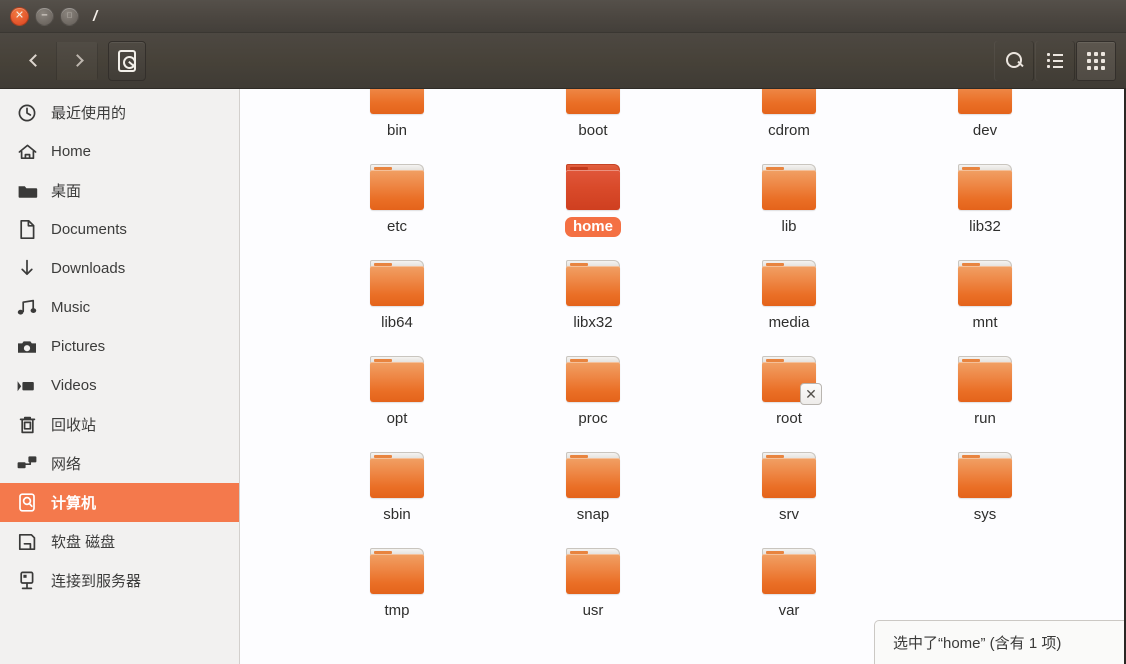  Describe the element at coordinates (119, 346) in the screenshot. I see `sidebar-item-7: Pictures` at that location.